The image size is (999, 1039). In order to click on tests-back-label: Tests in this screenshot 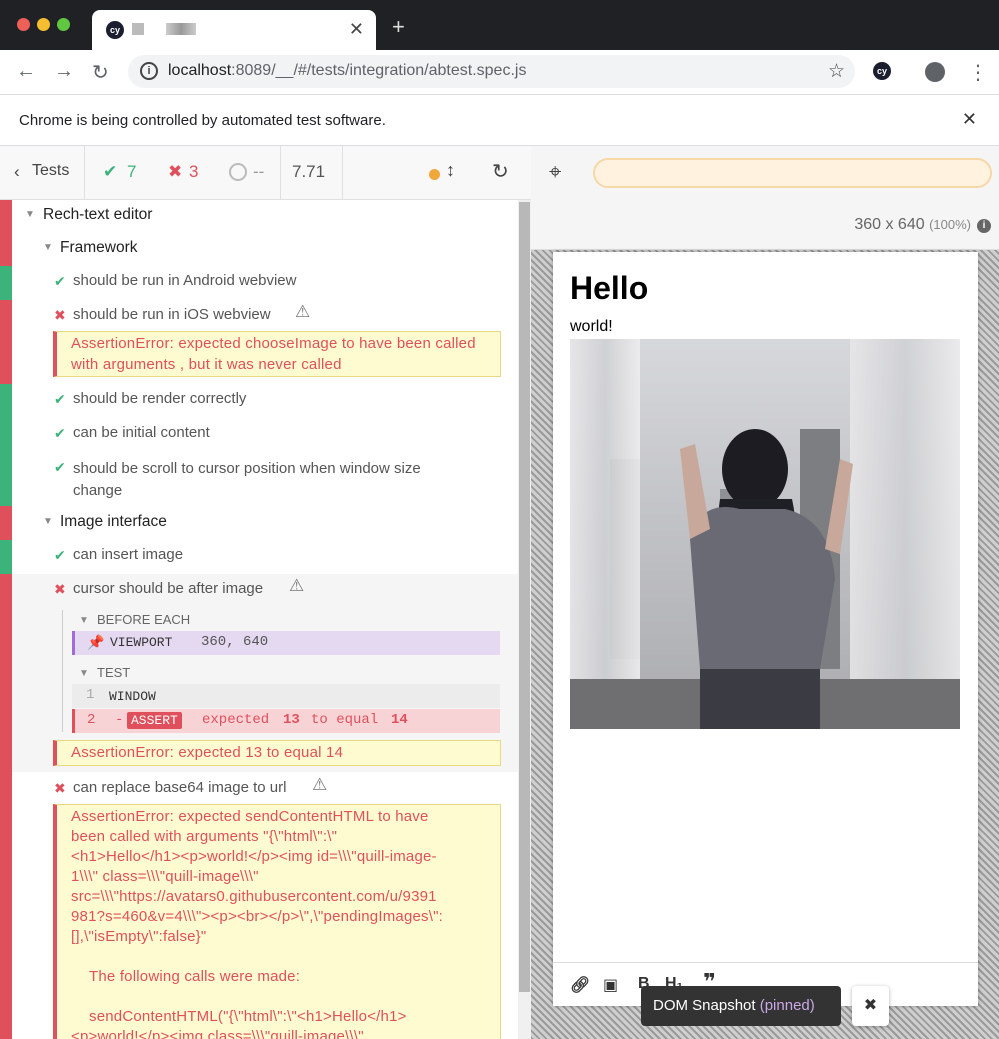, I will do `click(51, 170)`.